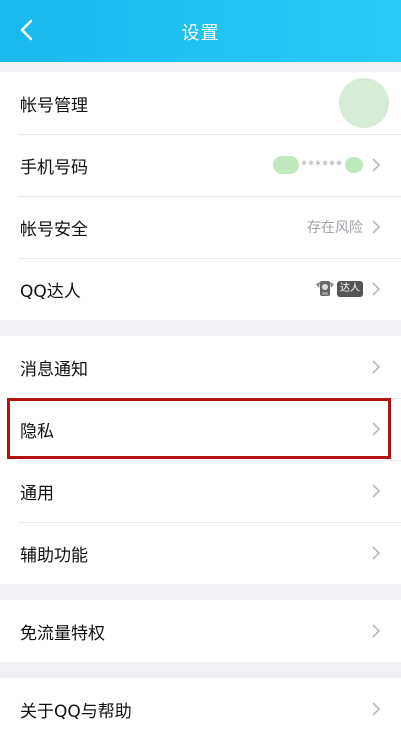 The image size is (401, 740). What do you see at coordinates (200, 429) in the screenshot?
I see `privacy-item: 隐私` at bounding box center [200, 429].